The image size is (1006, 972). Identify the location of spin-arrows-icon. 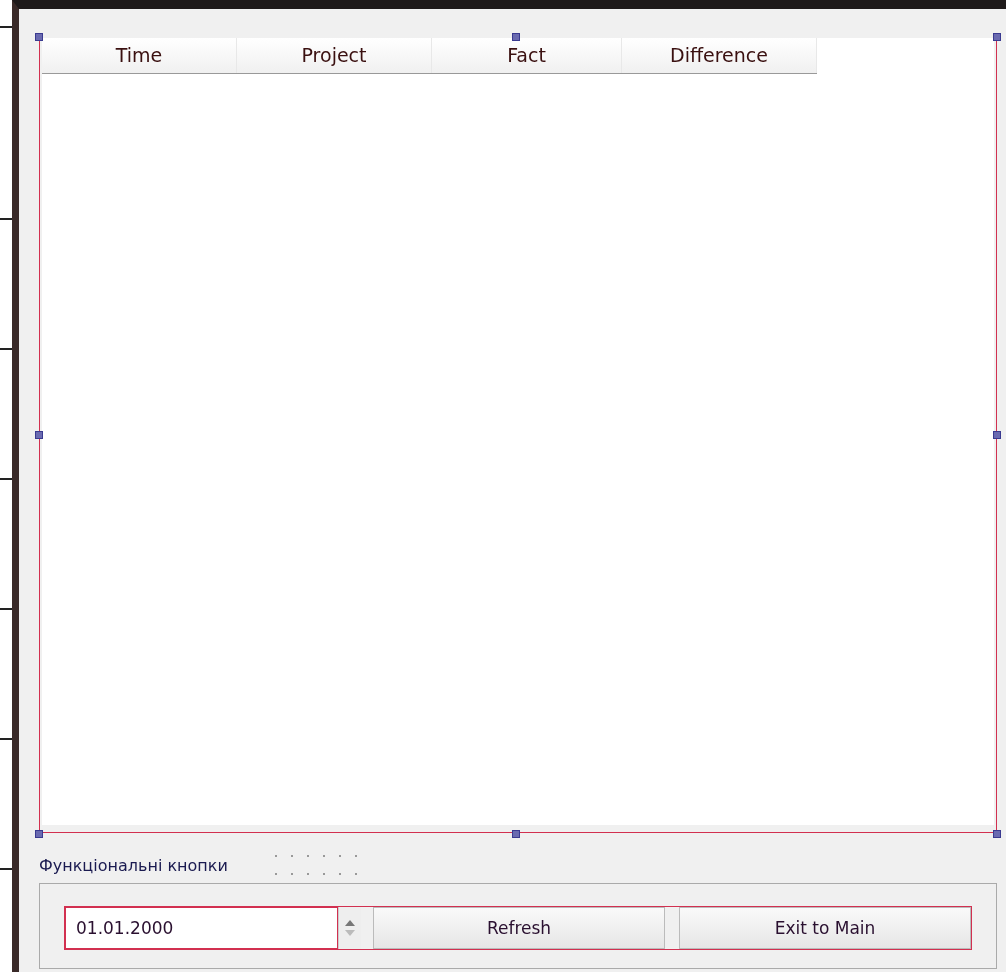
(349, 928).